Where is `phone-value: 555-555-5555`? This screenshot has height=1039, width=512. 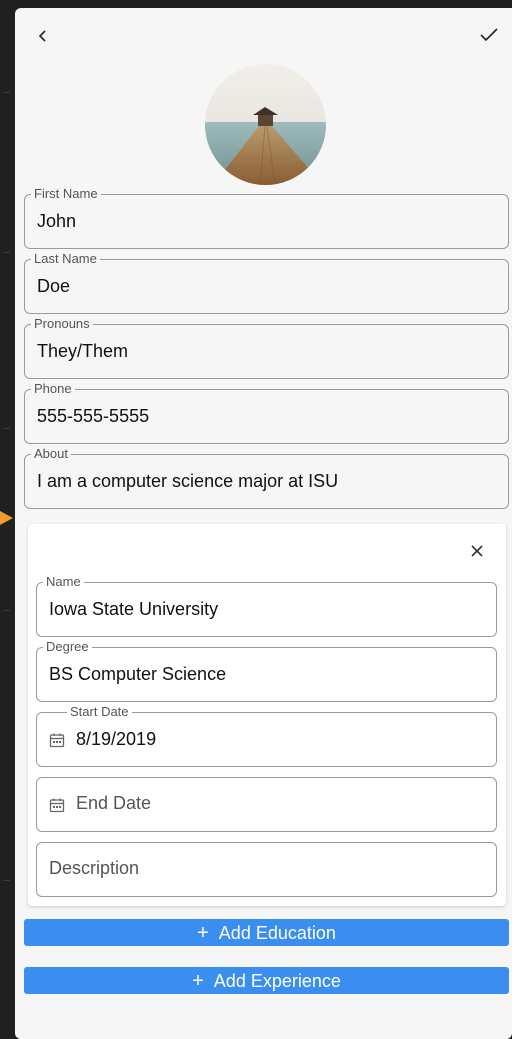 phone-value: 555-555-5555 is located at coordinates (93, 416).